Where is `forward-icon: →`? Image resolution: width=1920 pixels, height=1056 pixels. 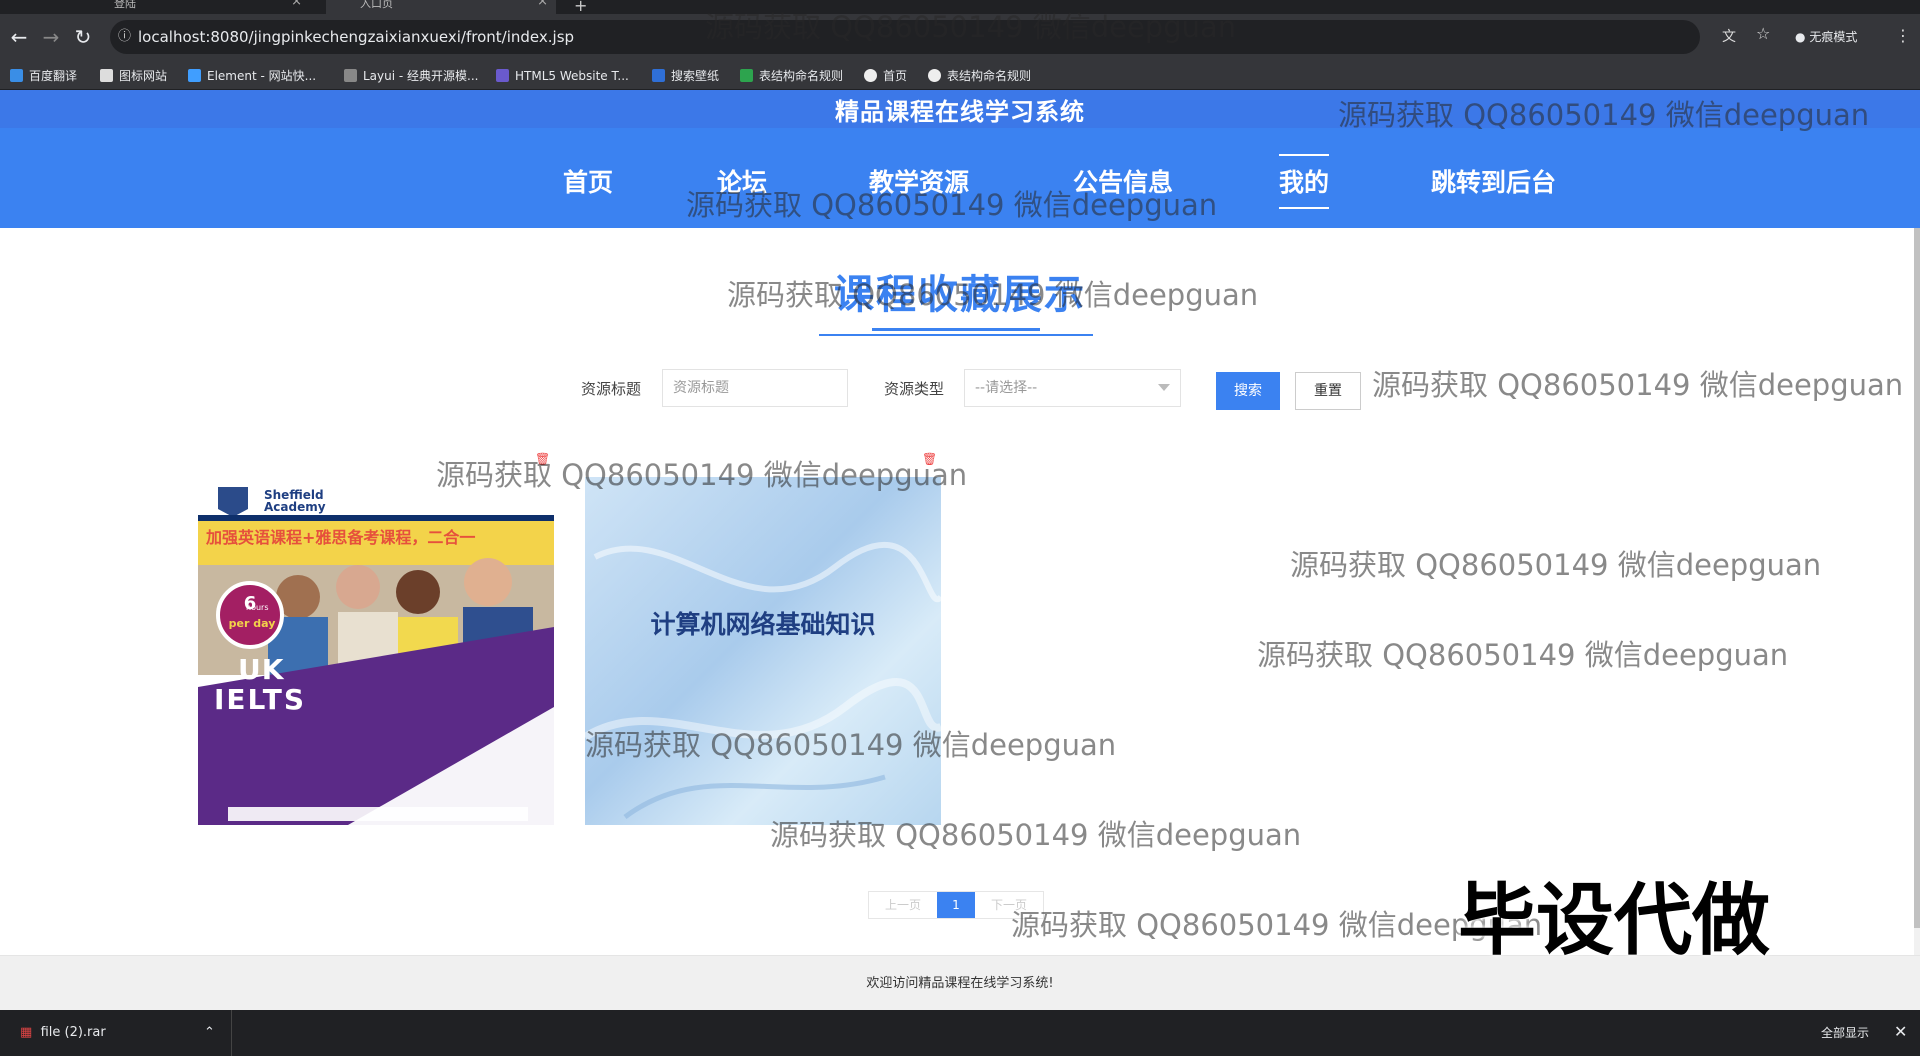 forward-icon: → is located at coordinates (51, 37).